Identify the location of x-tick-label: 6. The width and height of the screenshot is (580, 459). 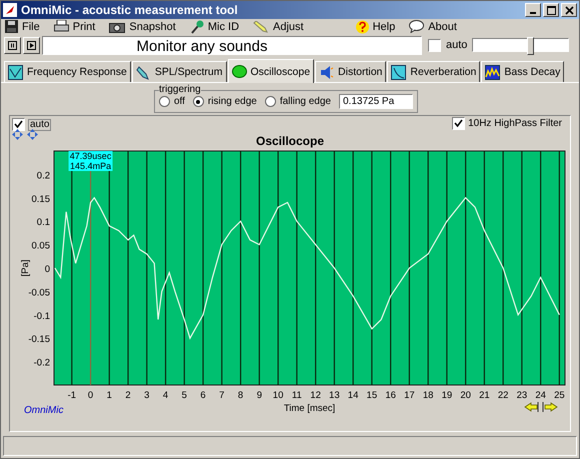
(203, 395).